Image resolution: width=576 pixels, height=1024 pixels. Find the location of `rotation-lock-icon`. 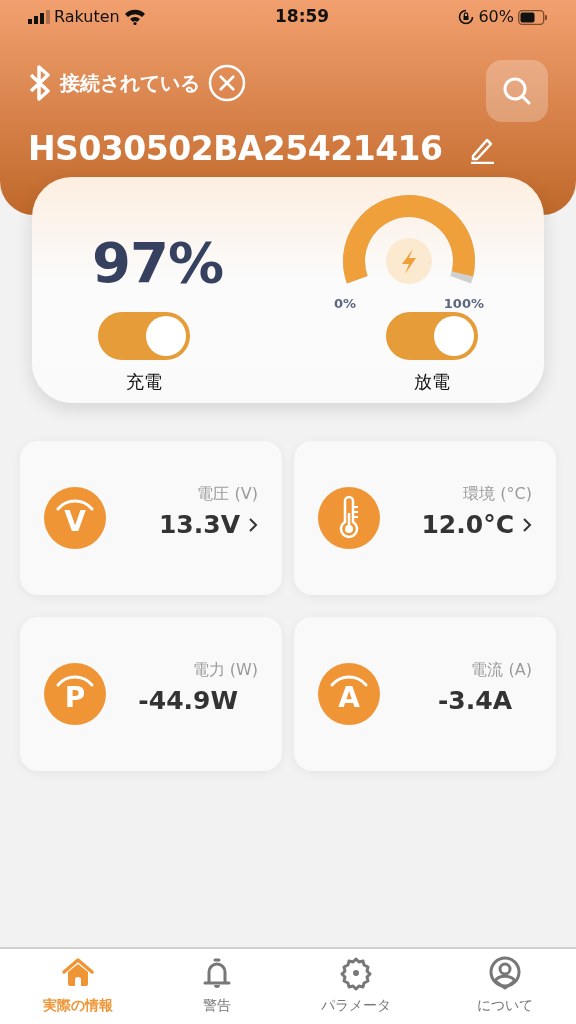

rotation-lock-icon is located at coordinates (466, 17).